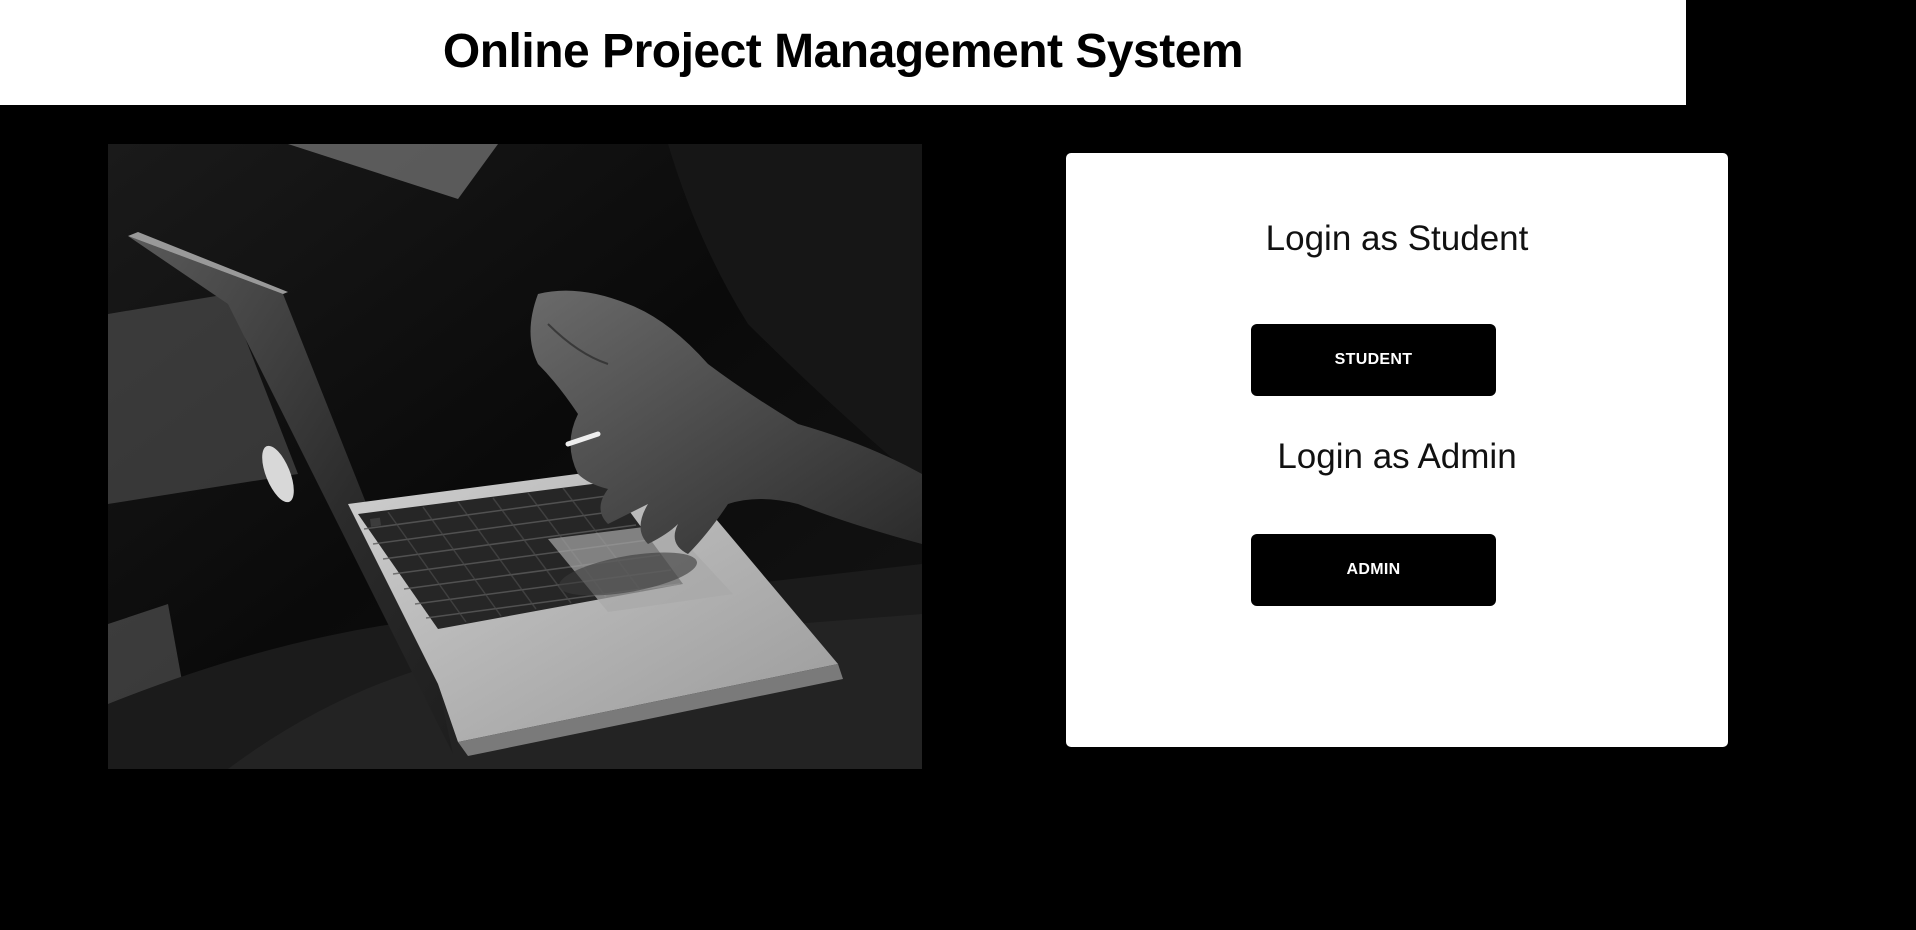 Image resolution: width=1916 pixels, height=930 pixels. I want to click on site-header: Online Project Management System, so click(843, 52).